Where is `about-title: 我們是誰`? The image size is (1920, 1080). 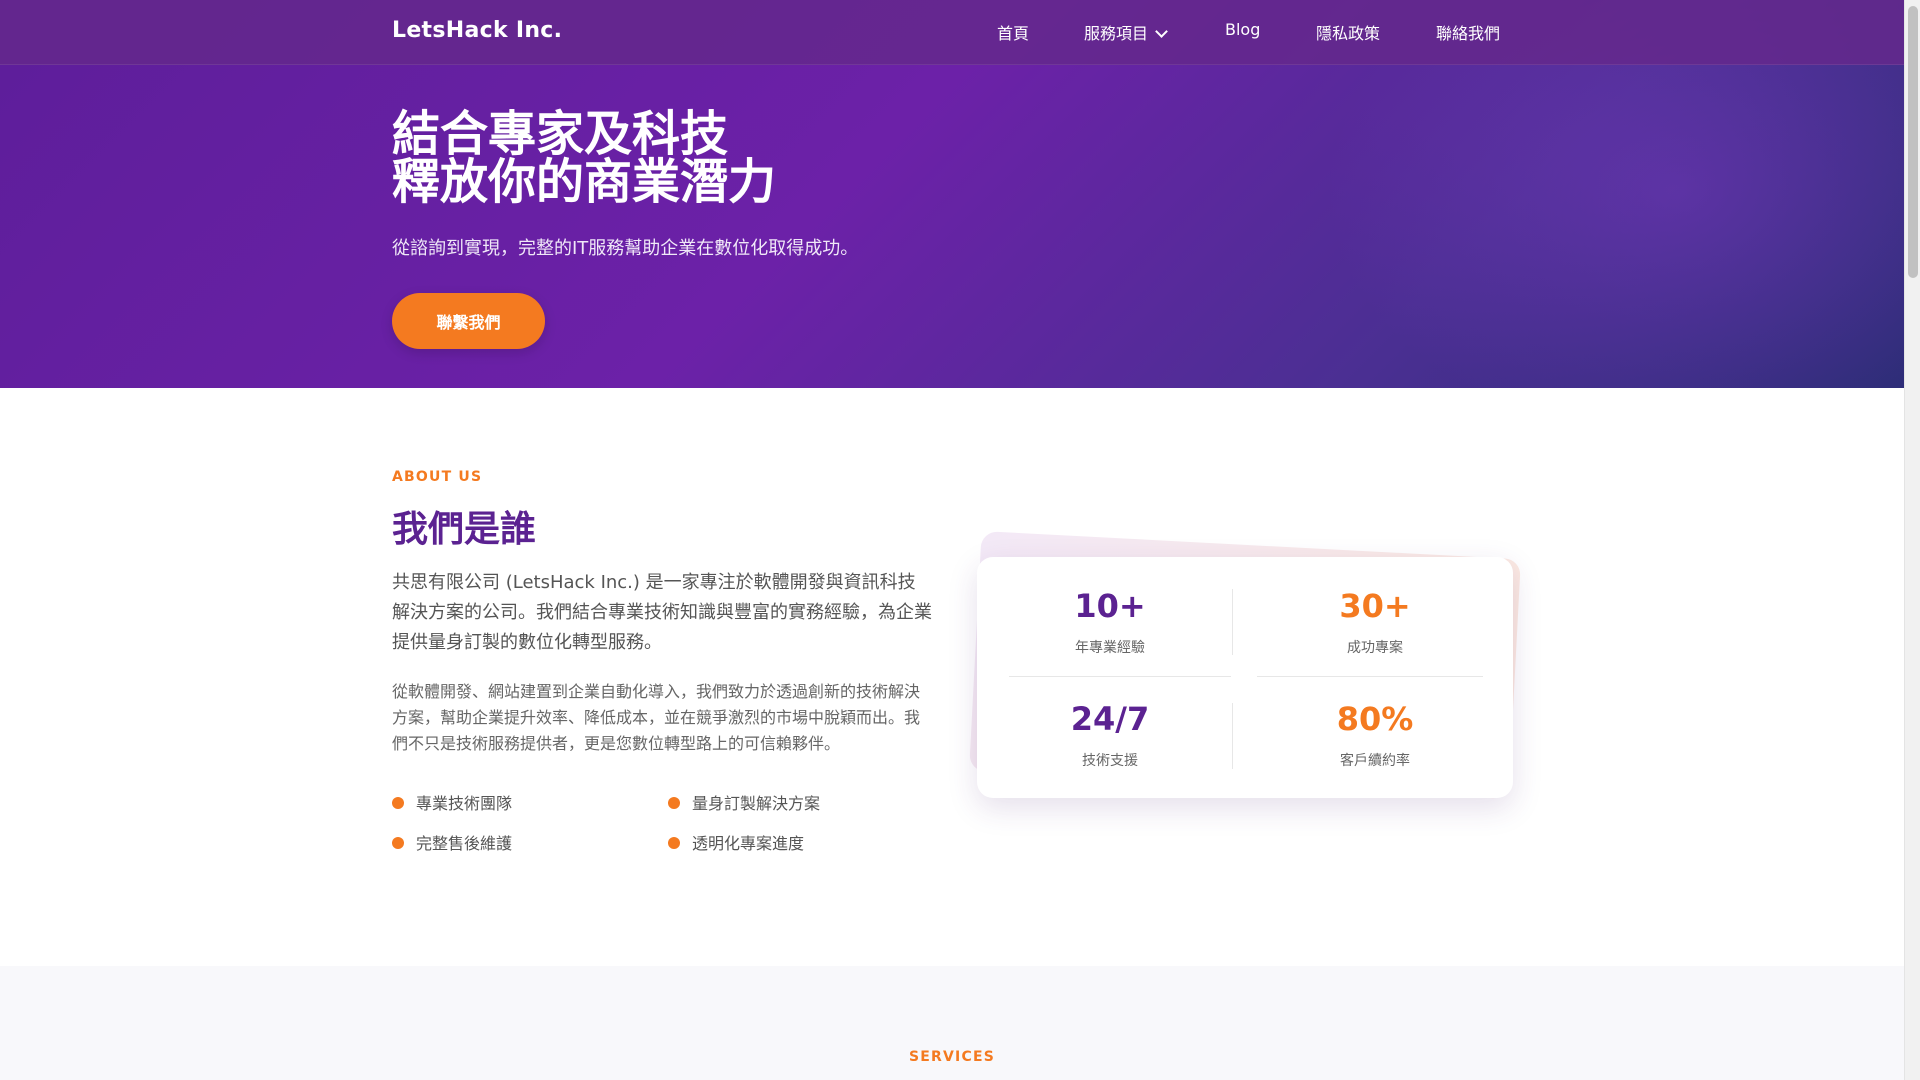
about-title: 我們是誰 is located at coordinates (464, 529).